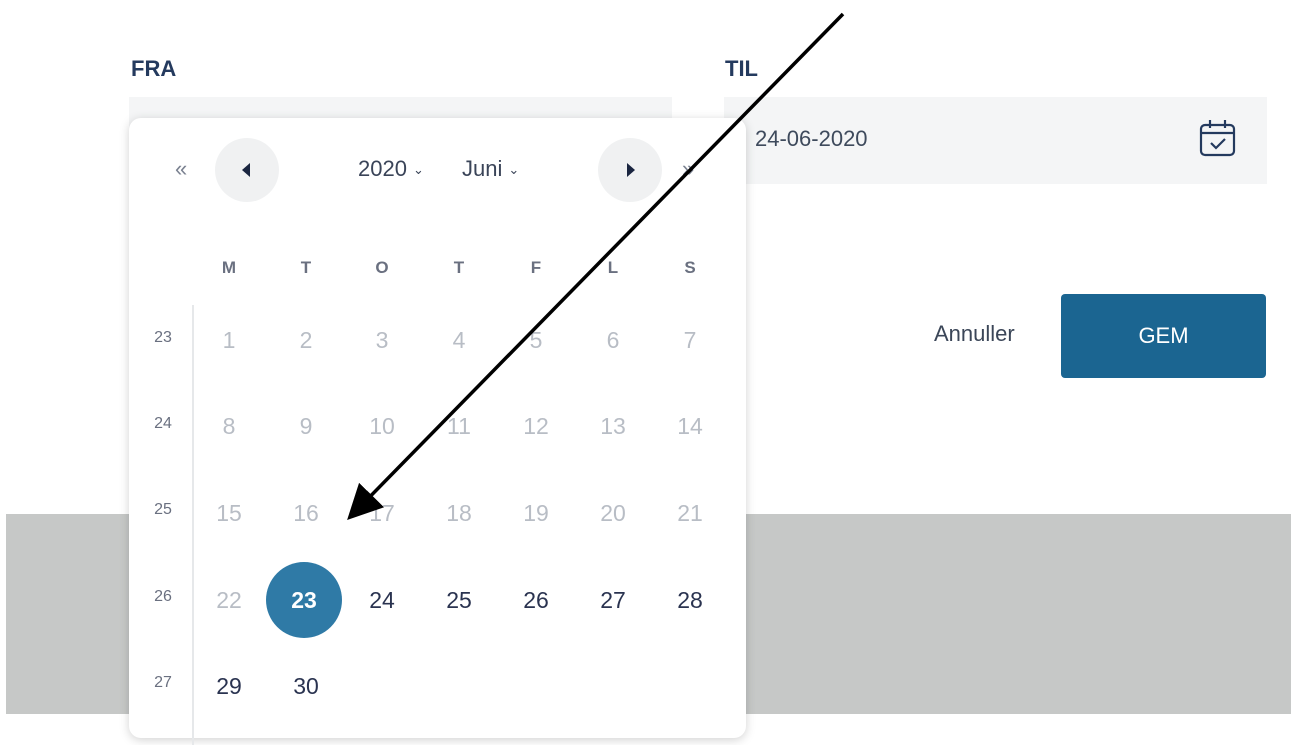  Describe the element at coordinates (163, 509) in the screenshot. I see `week-number: 25` at that location.